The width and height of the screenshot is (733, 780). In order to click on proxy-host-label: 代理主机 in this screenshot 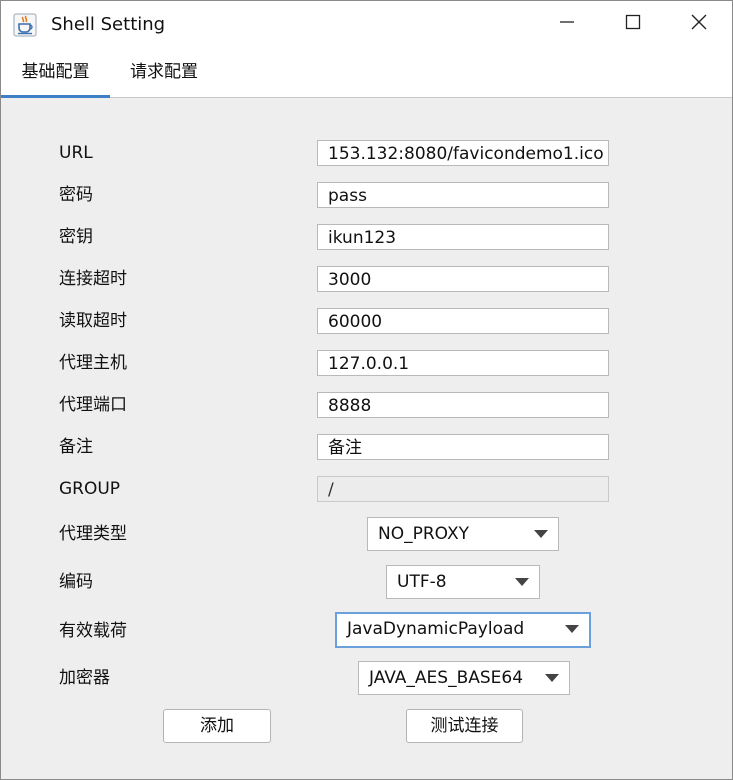, I will do `click(93, 363)`.